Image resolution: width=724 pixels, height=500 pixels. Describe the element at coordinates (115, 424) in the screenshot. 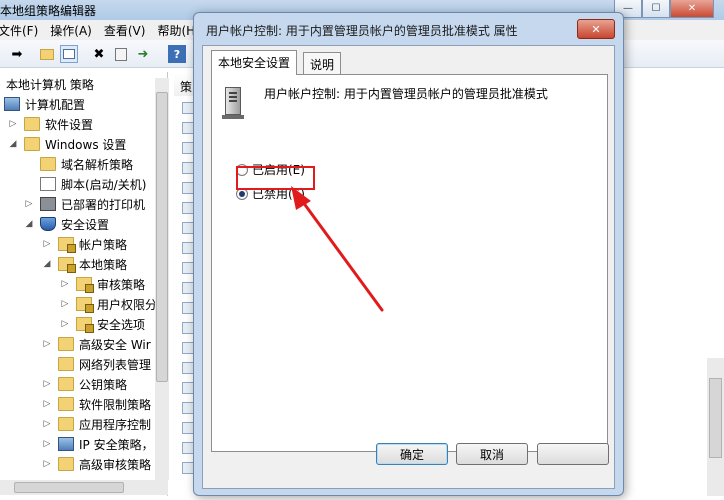

I see `tree-item-label: 应用程序控制` at that location.